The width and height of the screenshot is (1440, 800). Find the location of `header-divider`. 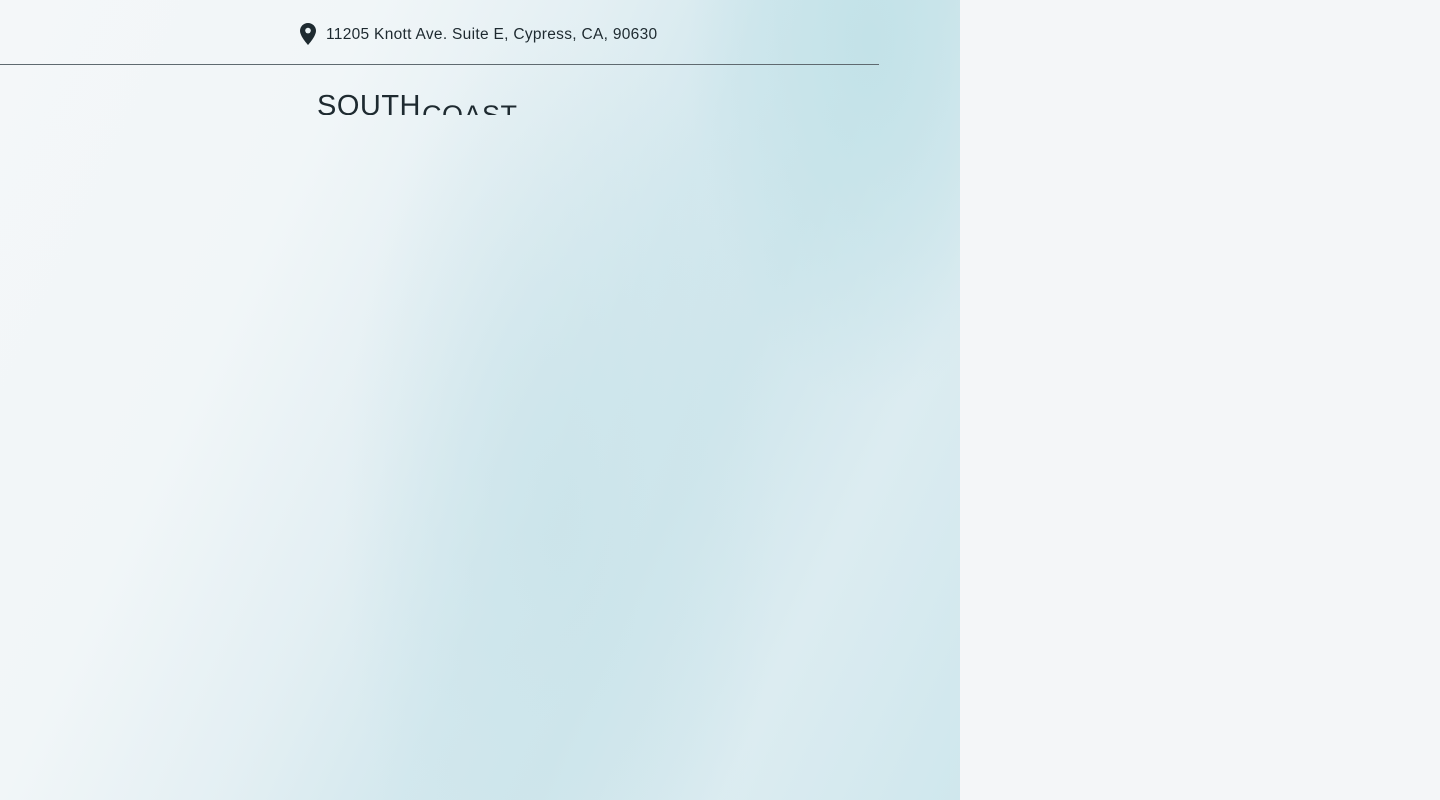

header-divider is located at coordinates (439, 64).